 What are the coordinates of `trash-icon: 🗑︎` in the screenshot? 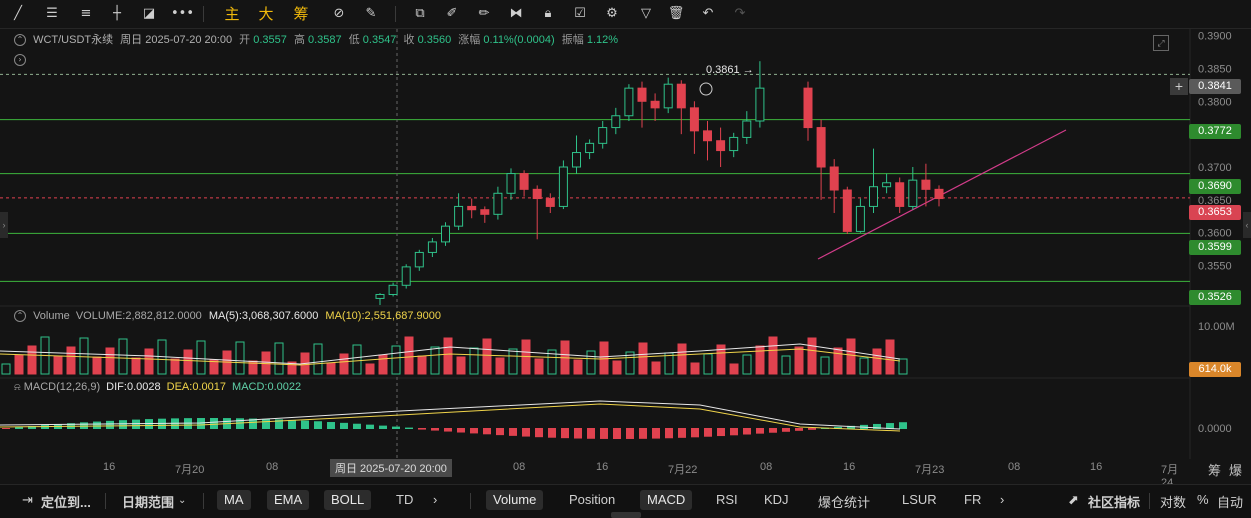 It's located at (676, 14).